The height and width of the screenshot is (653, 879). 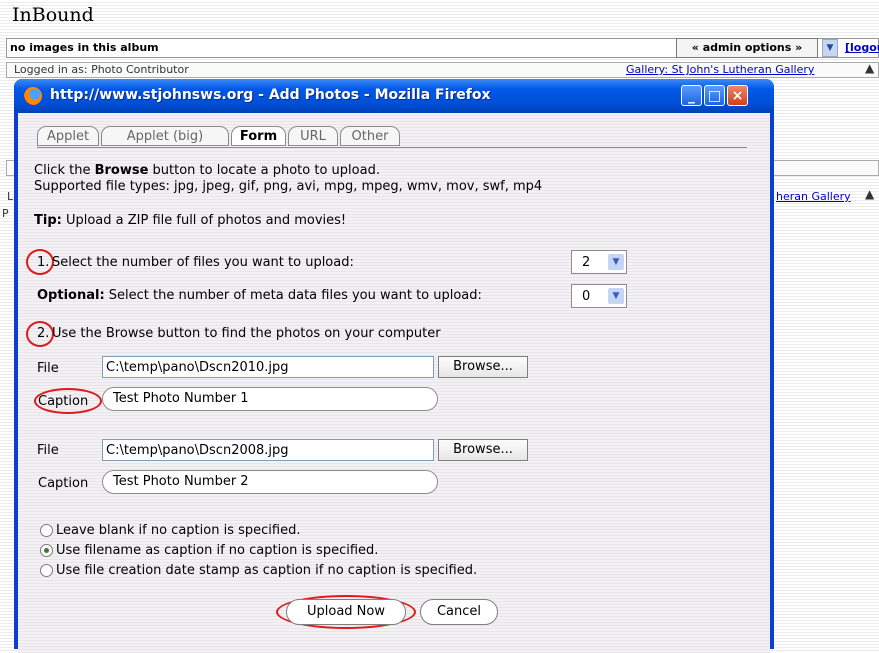 I want to click on left-fragment-2: P, so click(x=5, y=213).